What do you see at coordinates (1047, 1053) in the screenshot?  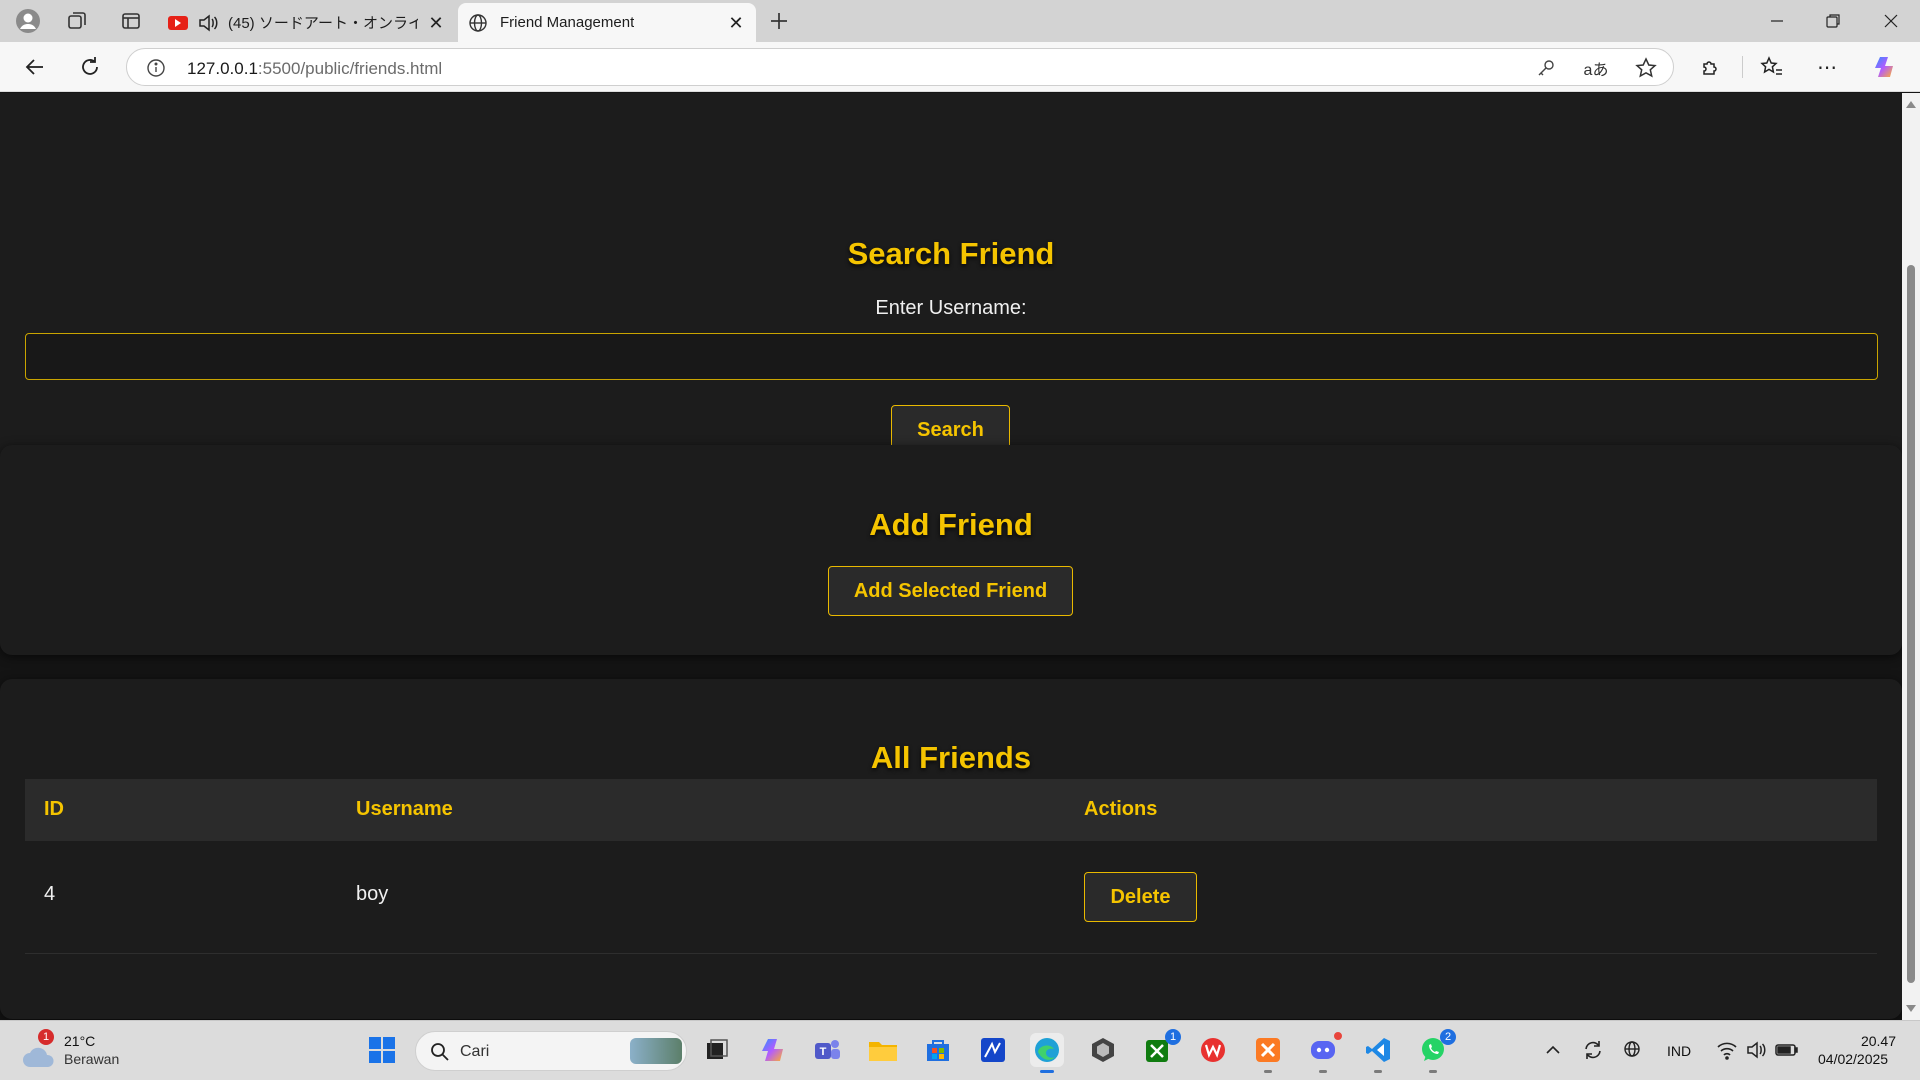 I see `edge-browser-icon` at bounding box center [1047, 1053].